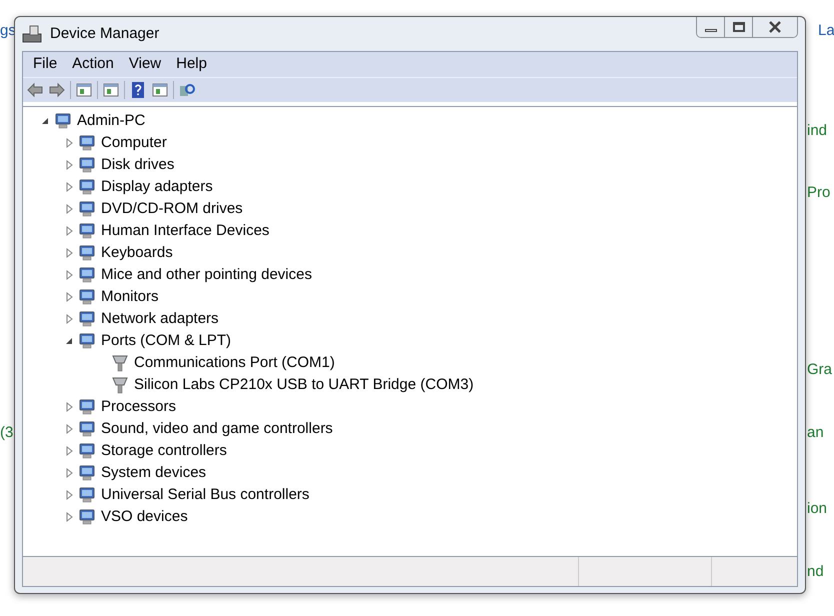 The width and height of the screenshot is (834, 616). What do you see at coordinates (818, 193) in the screenshot?
I see `heading-text: Pro` at bounding box center [818, 193].